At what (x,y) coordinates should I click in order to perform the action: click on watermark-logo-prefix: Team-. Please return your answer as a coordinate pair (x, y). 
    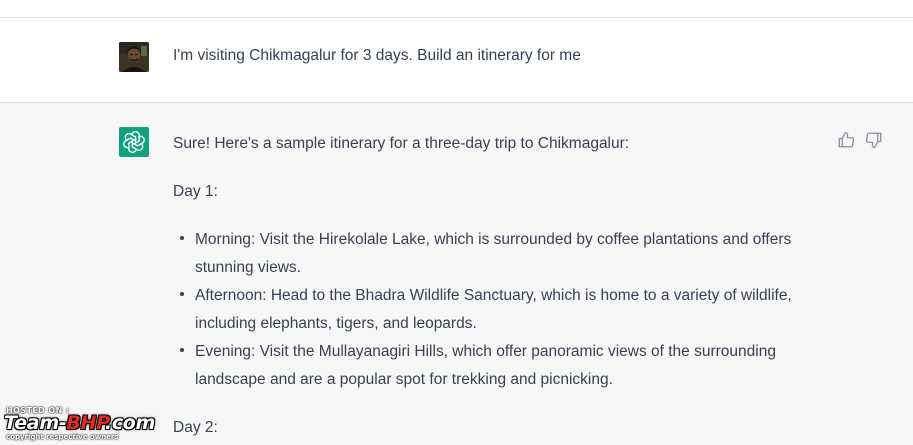
    Looking at the image, I should click on (35, 423).